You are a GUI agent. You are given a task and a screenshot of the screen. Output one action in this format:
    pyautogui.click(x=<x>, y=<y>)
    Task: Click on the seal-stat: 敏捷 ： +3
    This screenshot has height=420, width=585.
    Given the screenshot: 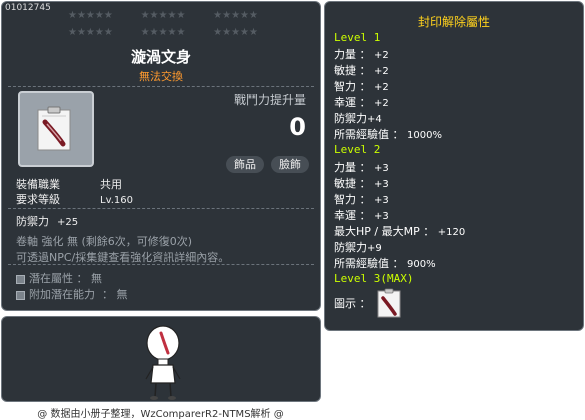 What is the action you would take?
    pyautogui.click(x=361, y=183)
    